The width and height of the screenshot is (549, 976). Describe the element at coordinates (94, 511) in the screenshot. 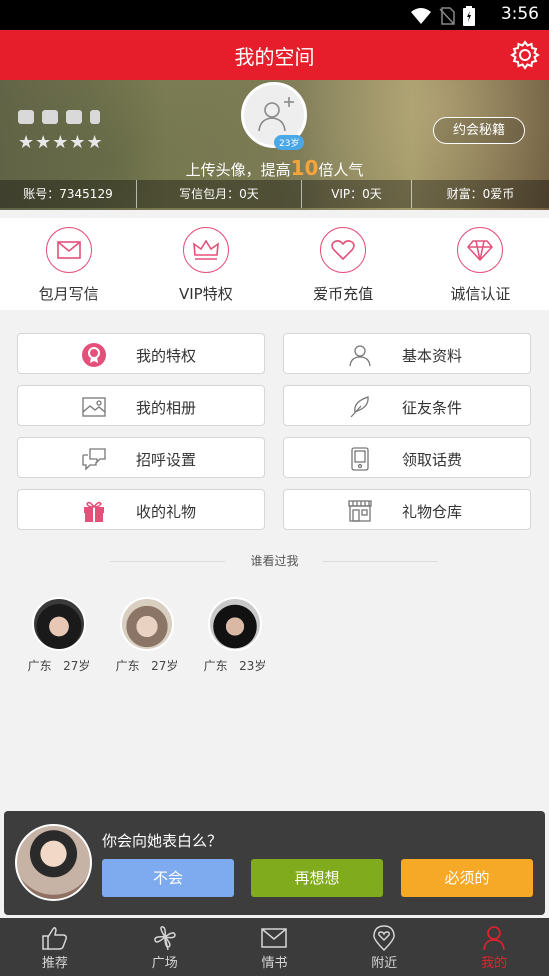

I see `gift-icon` at that location.